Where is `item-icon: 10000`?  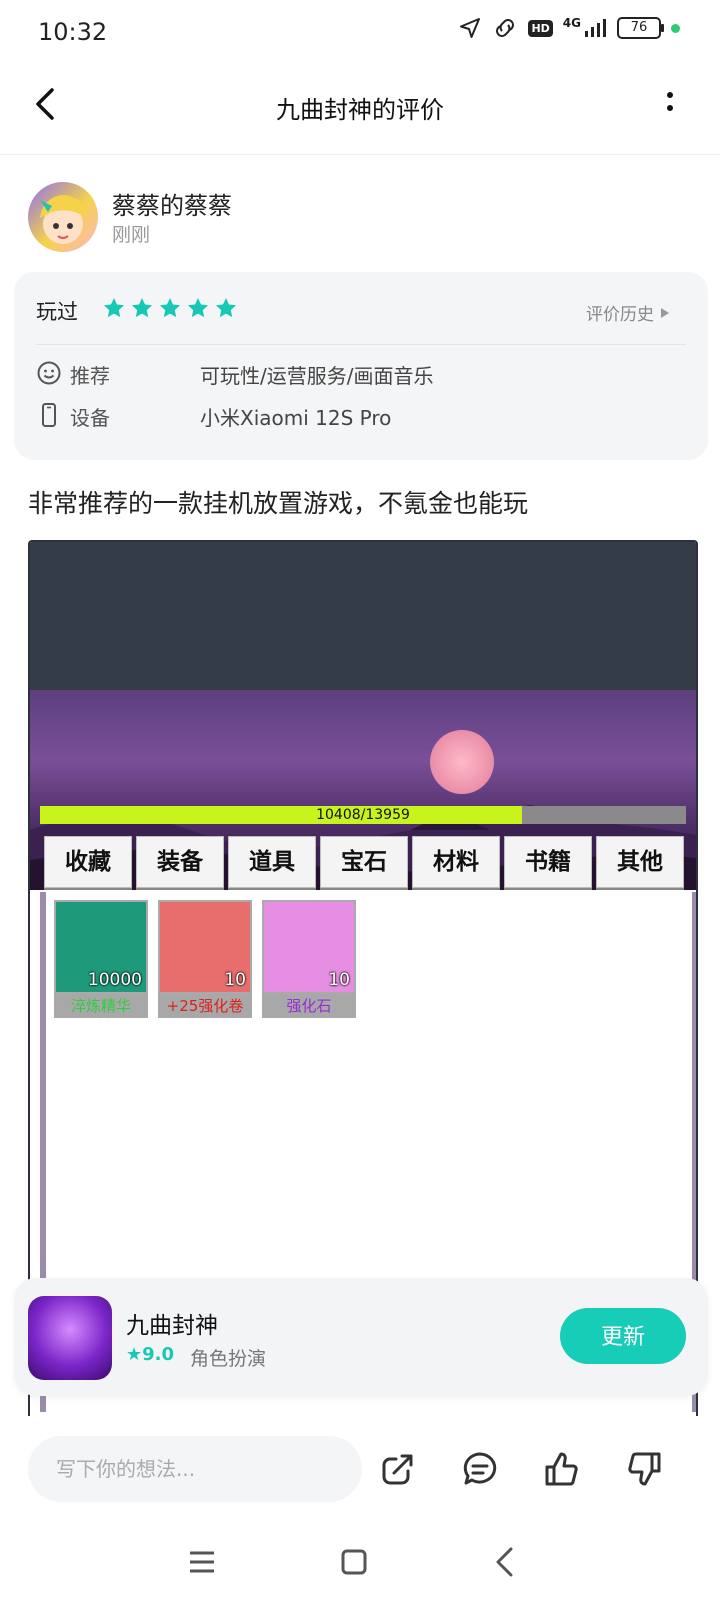 item-icon: 10000 is located at coordinates (101, 947).